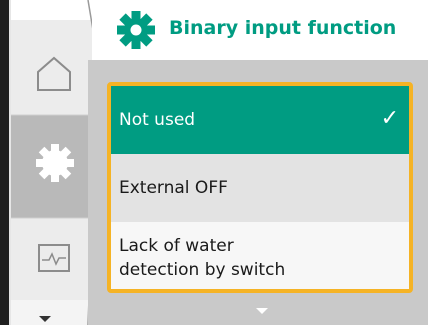 Image resolution: width=428 pixels, height=329 pixels. Describe the element at coordinates (10, 162) in the screenshot. I see `bezel-edge` at that location.